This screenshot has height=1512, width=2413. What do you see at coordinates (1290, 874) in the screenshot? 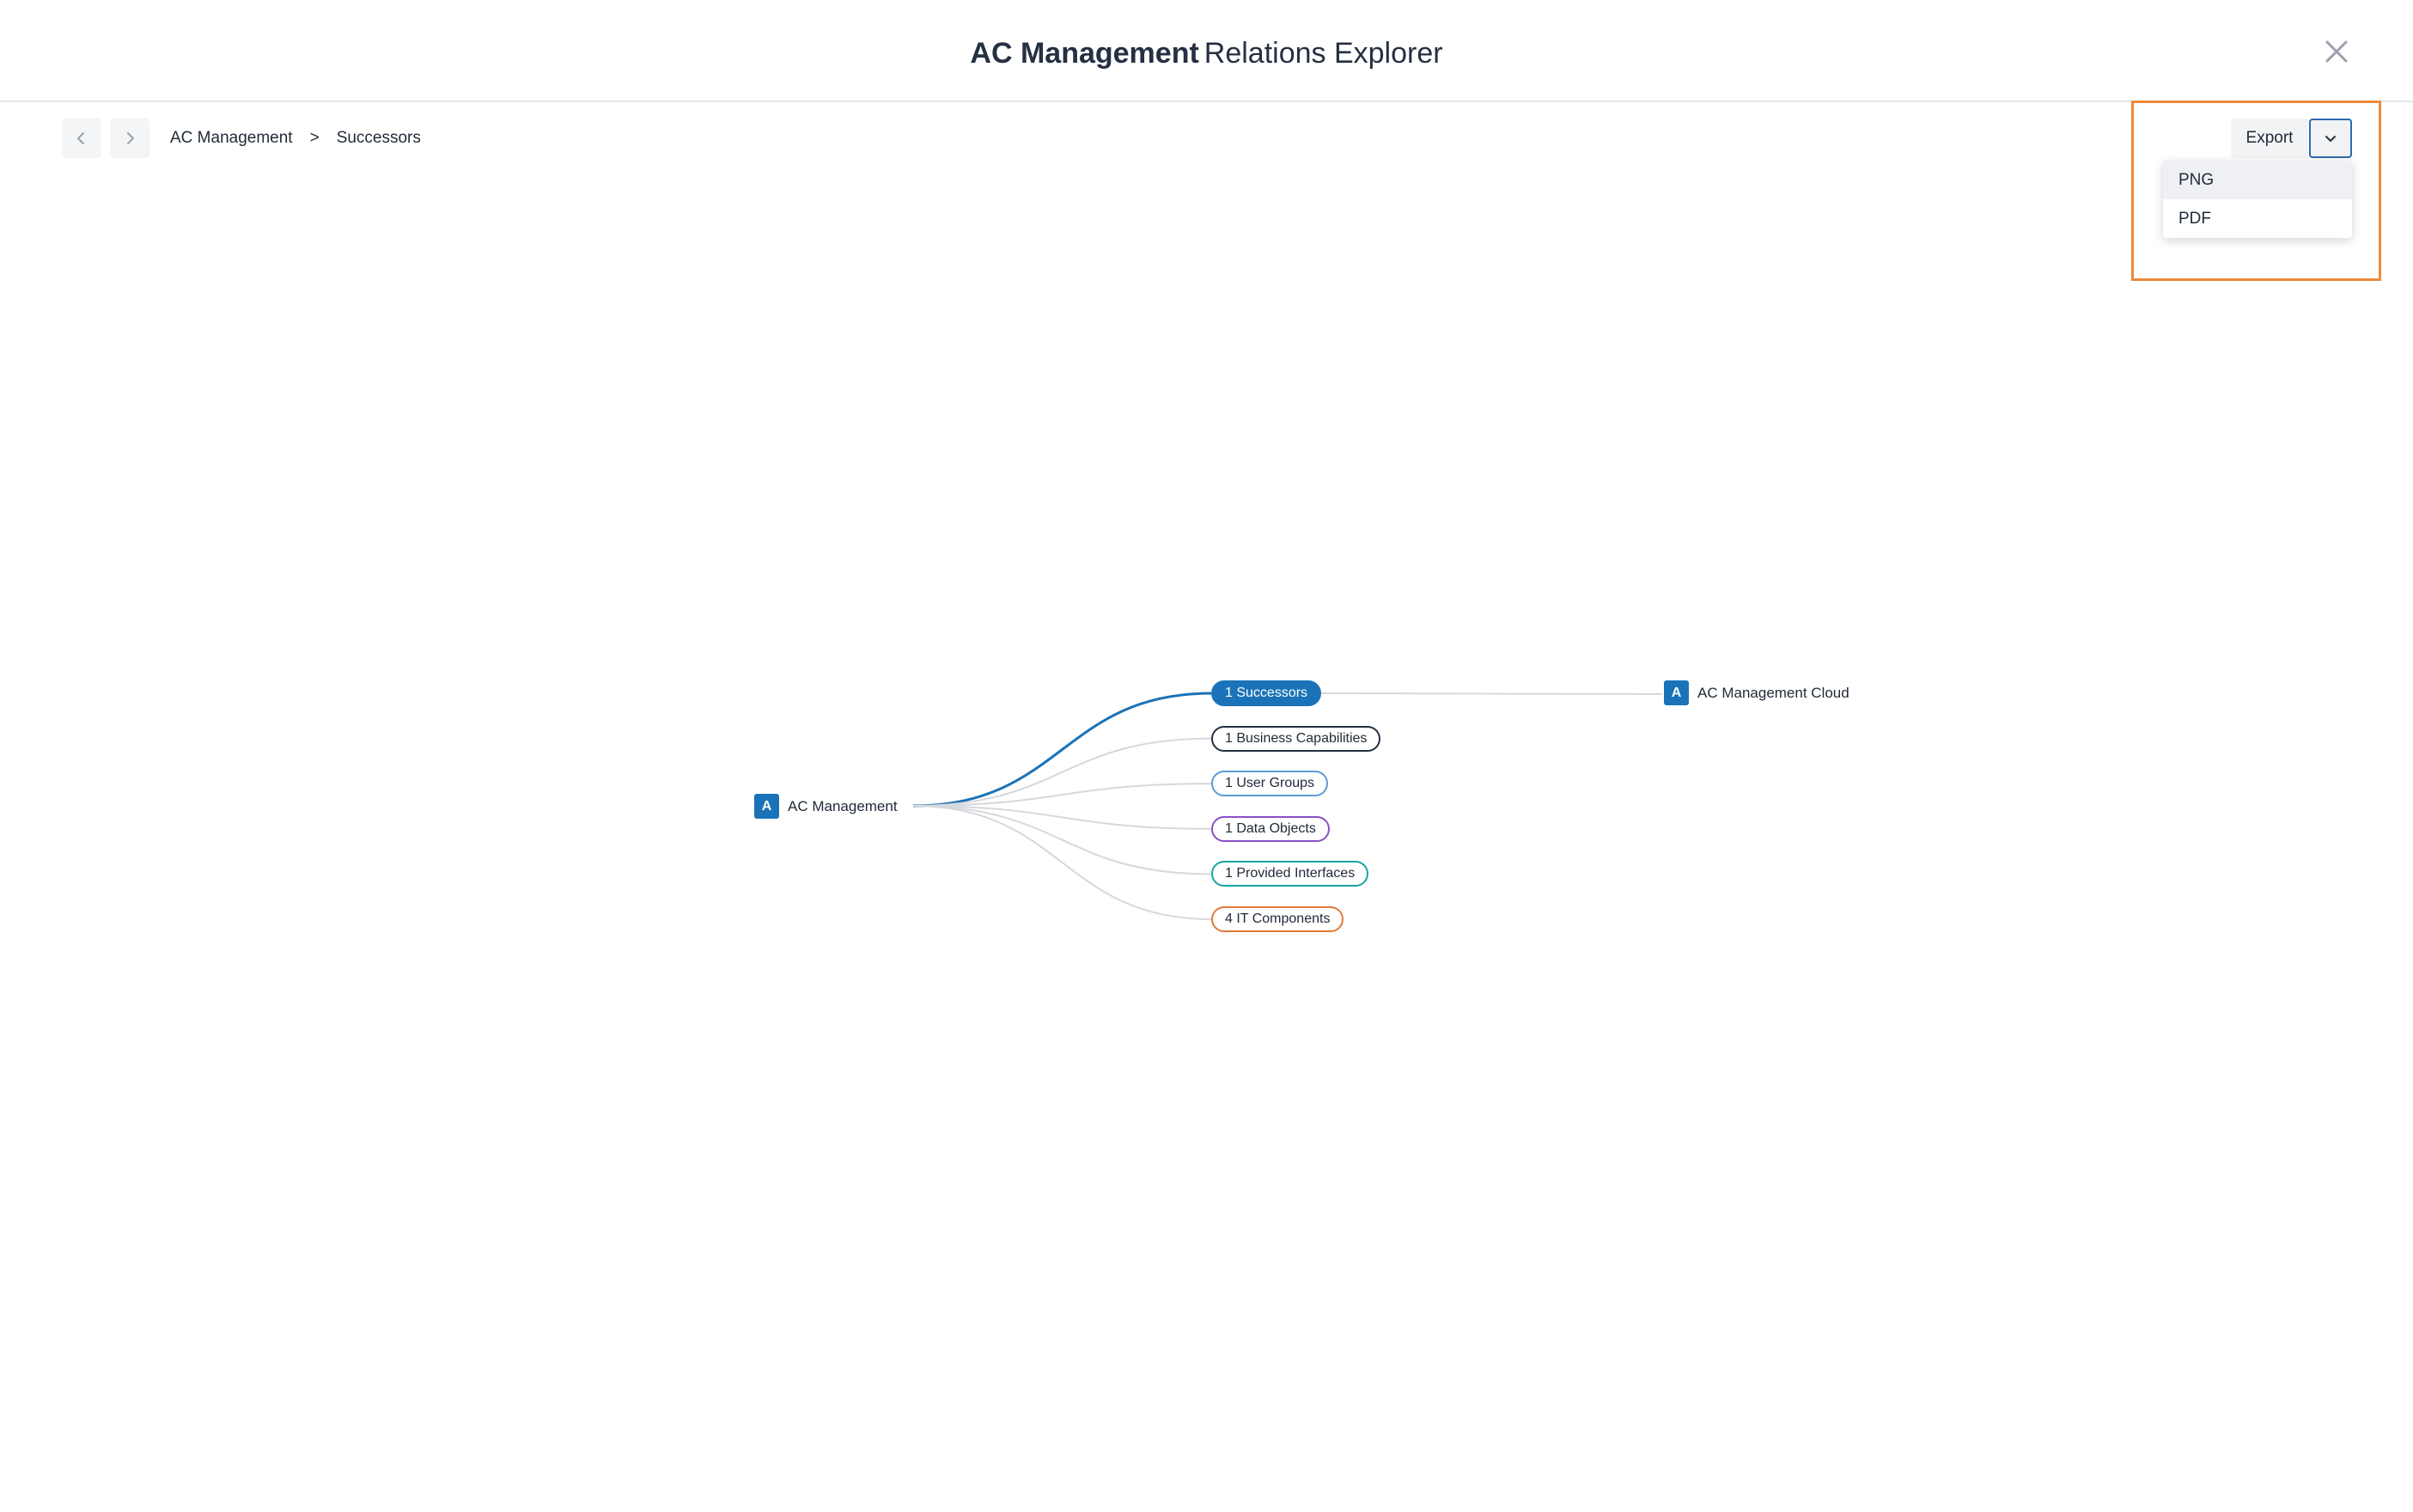
I see `category-pill: 1 Provided Interfaces` at bounding box center [1290, 874].